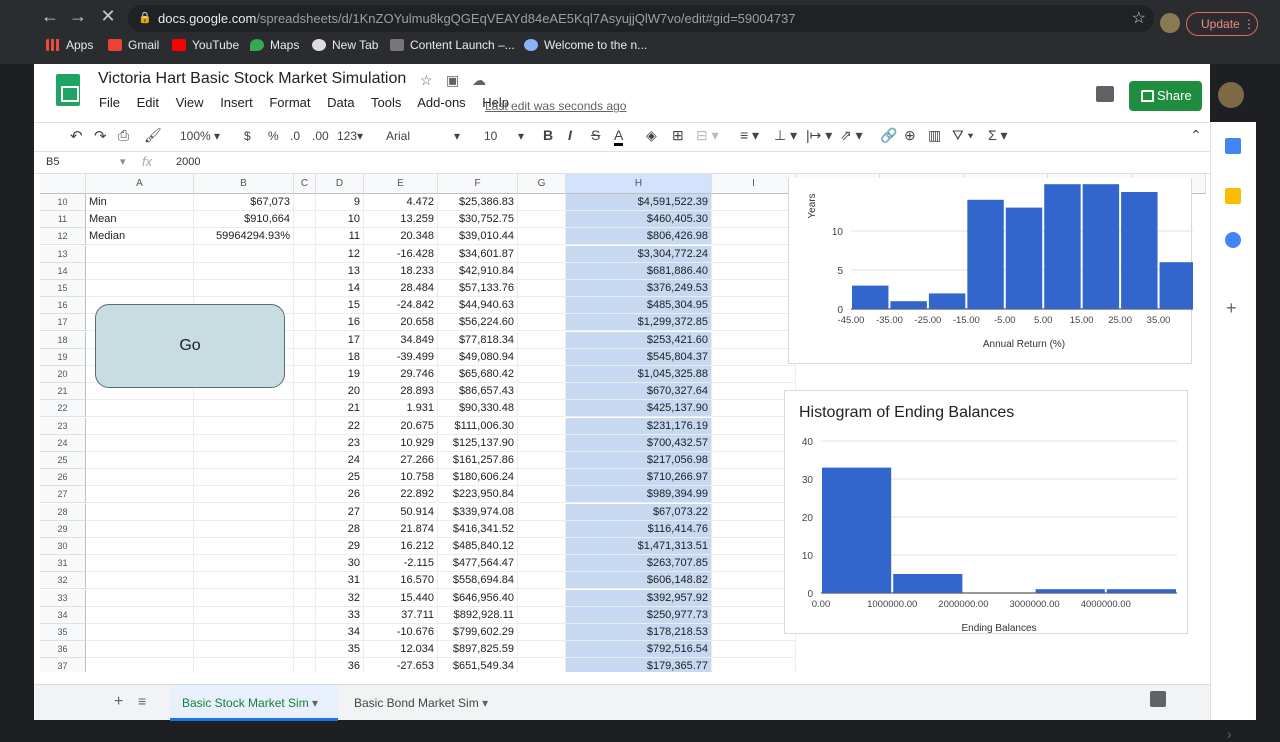  Describe the element at coordinates (340, 529) in the screenshot. I see `cell-d: 28` at that location.